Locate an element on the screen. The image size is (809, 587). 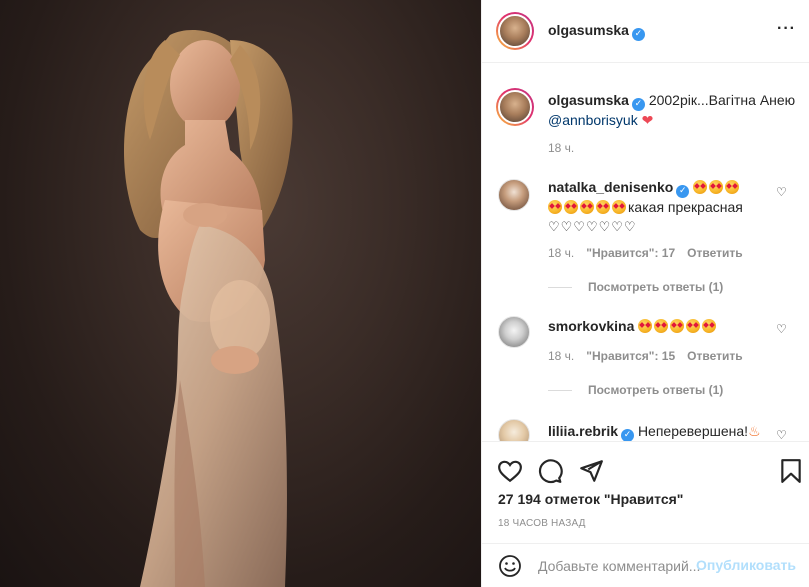
more-options-icon: ··· is located at coordinates (786, 29).